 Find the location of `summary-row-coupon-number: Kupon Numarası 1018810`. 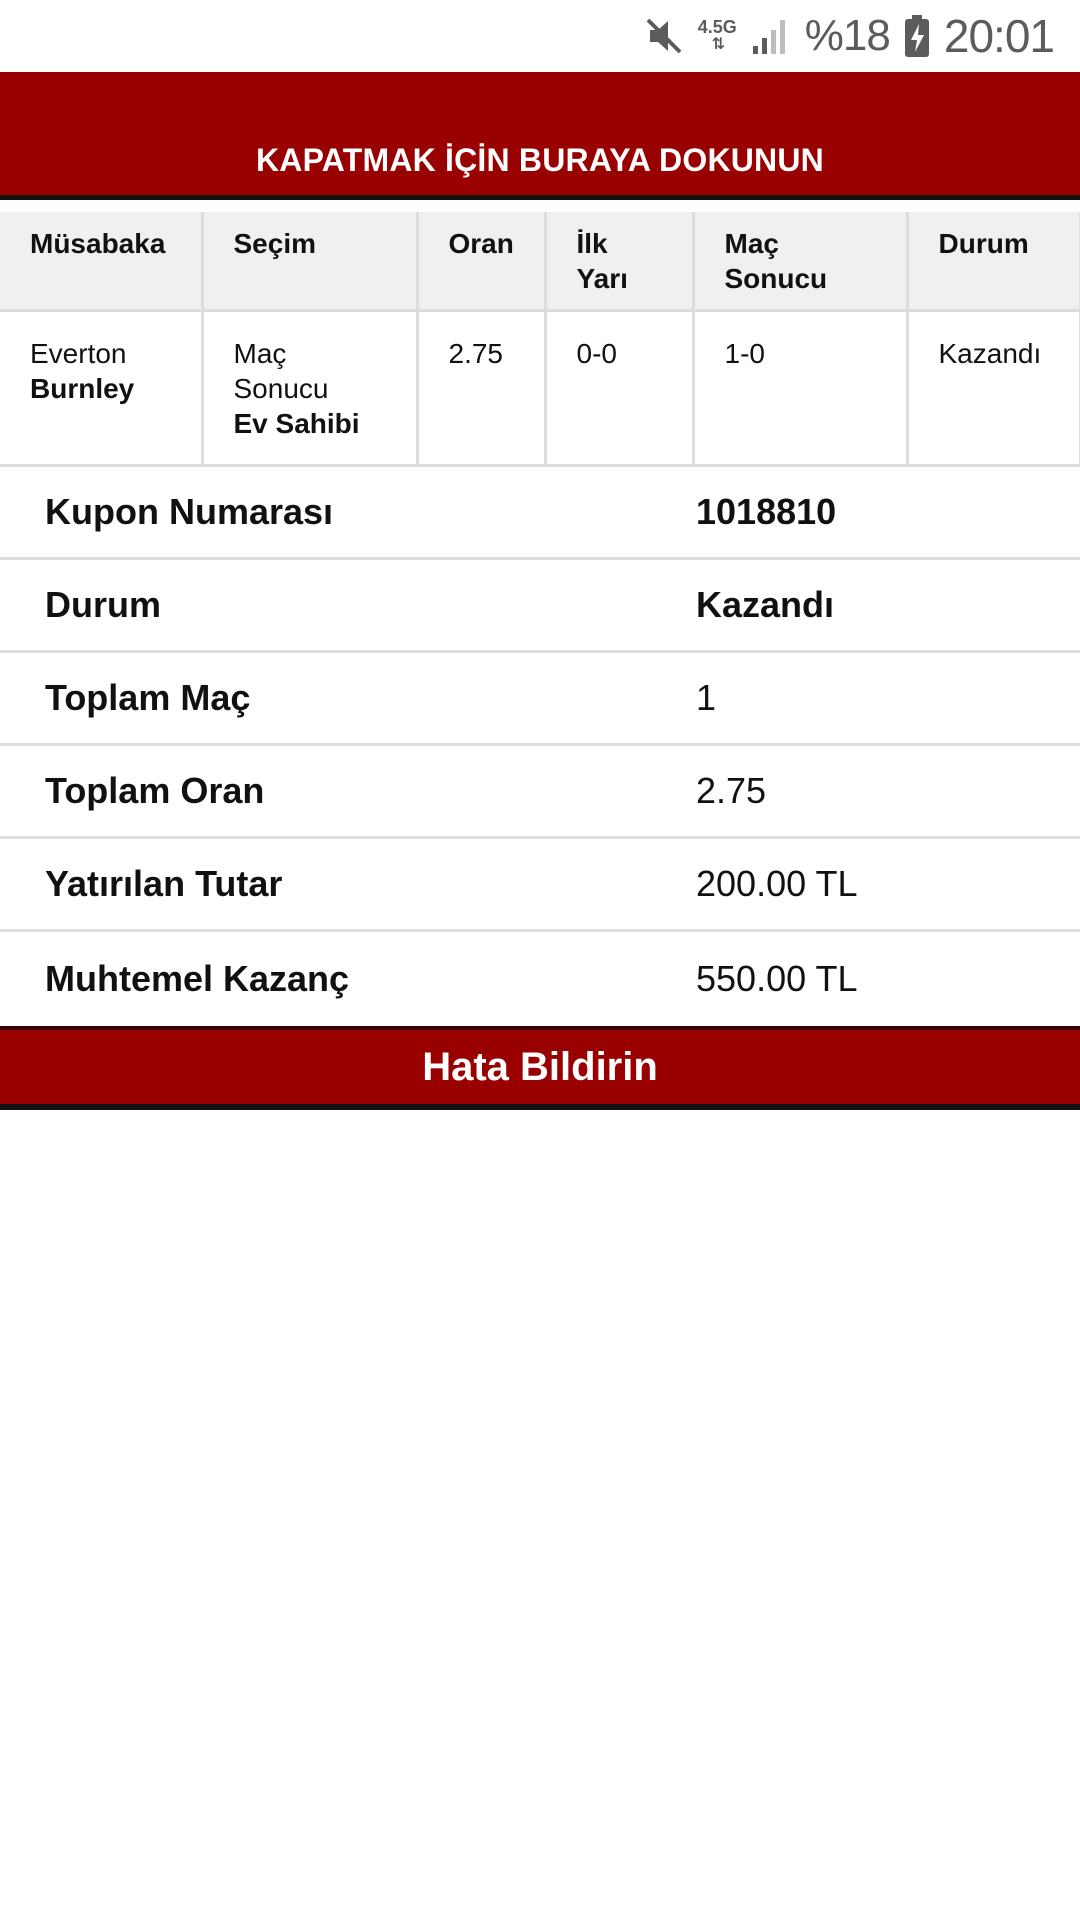

summary-row-coupon-number: Kupon Numarası 1018810 is located at coordinates (540, 513).